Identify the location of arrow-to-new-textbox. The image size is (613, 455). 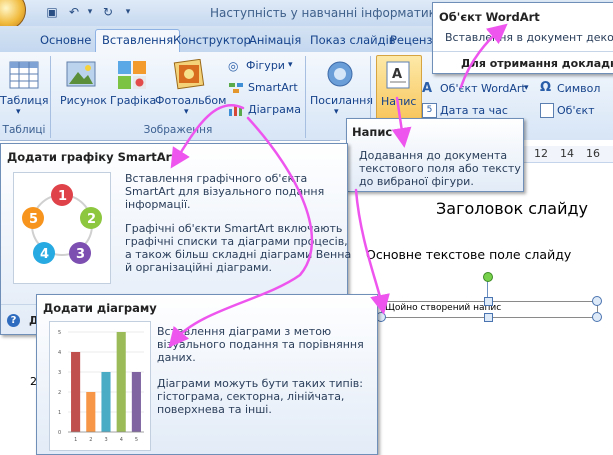
(372, 251).